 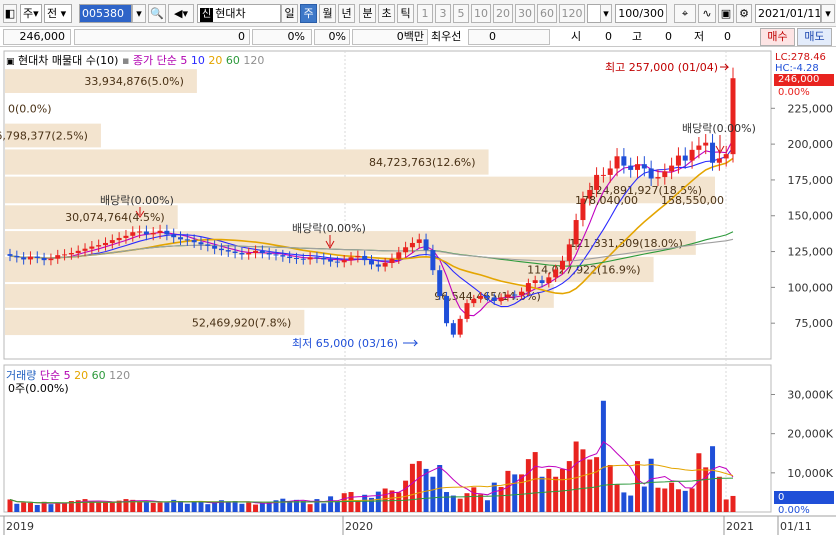 What do you see at coordinates (386, 13) in the screenshot?
I see `period-second: 초` at bounding box center [386, 13].